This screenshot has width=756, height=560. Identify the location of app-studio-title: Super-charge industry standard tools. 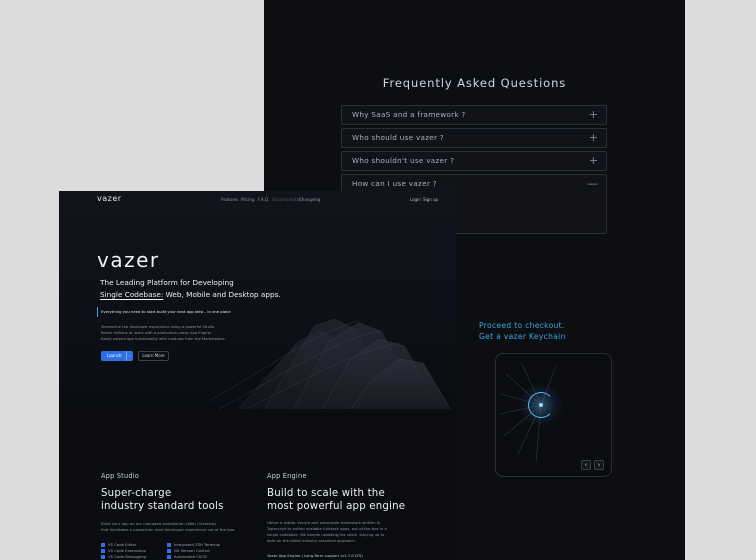
(162, 500).